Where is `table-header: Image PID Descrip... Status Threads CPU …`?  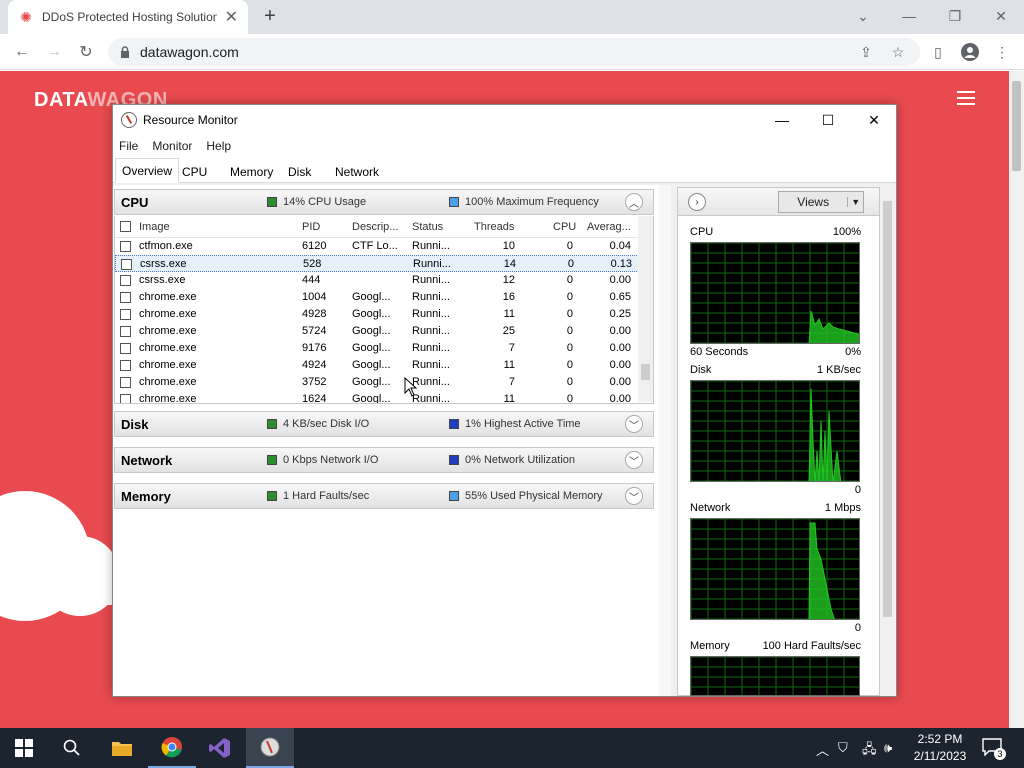 table-header: Image PID Descrip... Status Threads CPU … is located at coordinates (378, 227).